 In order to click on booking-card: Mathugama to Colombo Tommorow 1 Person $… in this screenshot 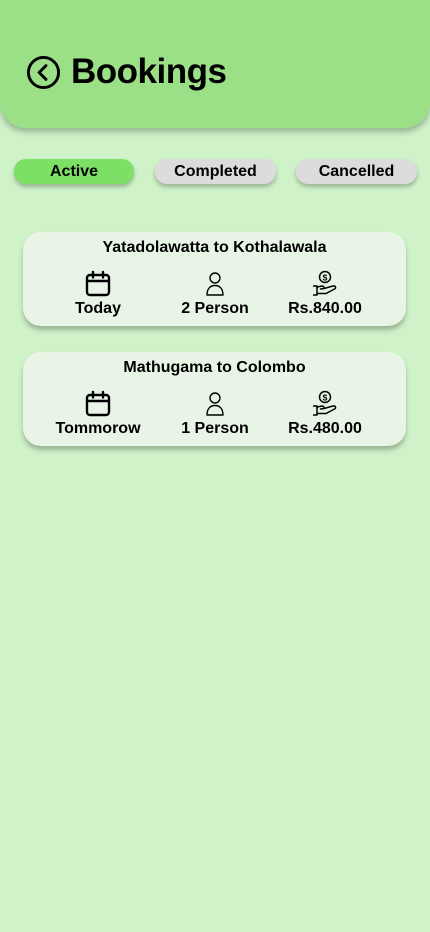, I will do `click(214, 399)`.